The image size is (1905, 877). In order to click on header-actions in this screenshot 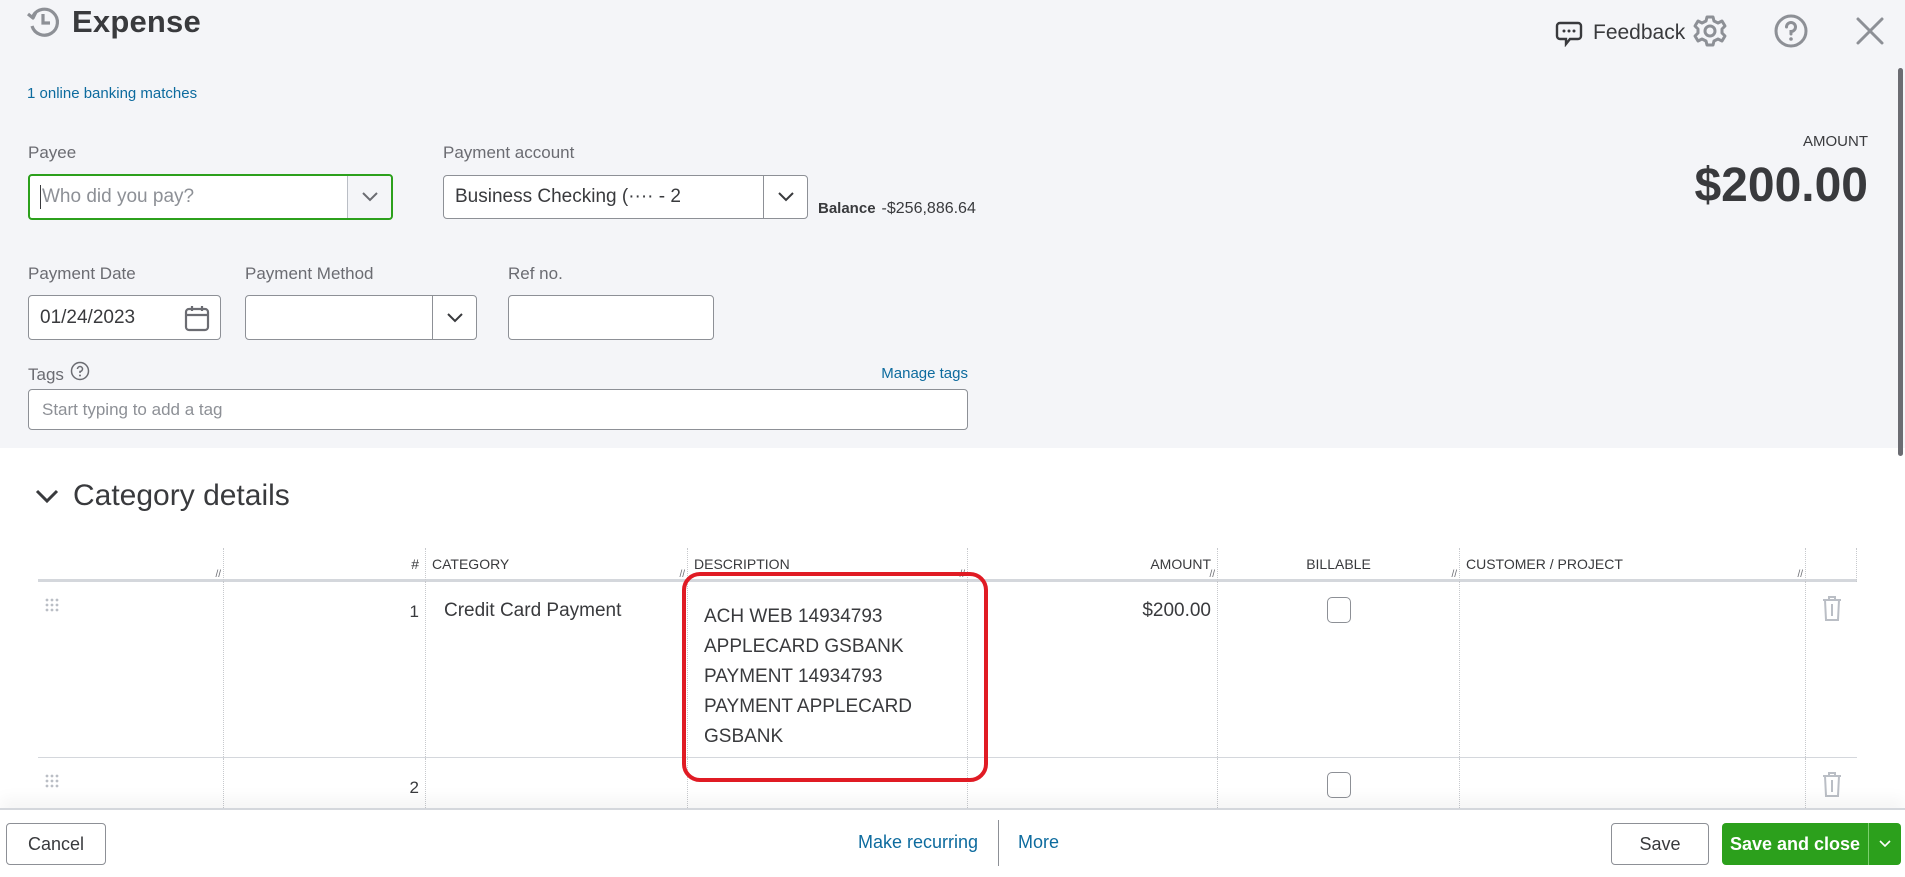, I will do `click(1831, 565)`.